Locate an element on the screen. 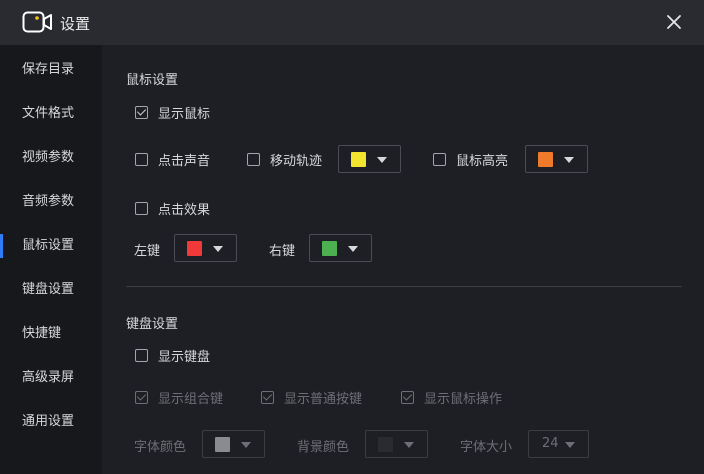 Image resolution: width=704 pixels, height=474 pixels. video-camera-icon is located at coordinates (37, 22).